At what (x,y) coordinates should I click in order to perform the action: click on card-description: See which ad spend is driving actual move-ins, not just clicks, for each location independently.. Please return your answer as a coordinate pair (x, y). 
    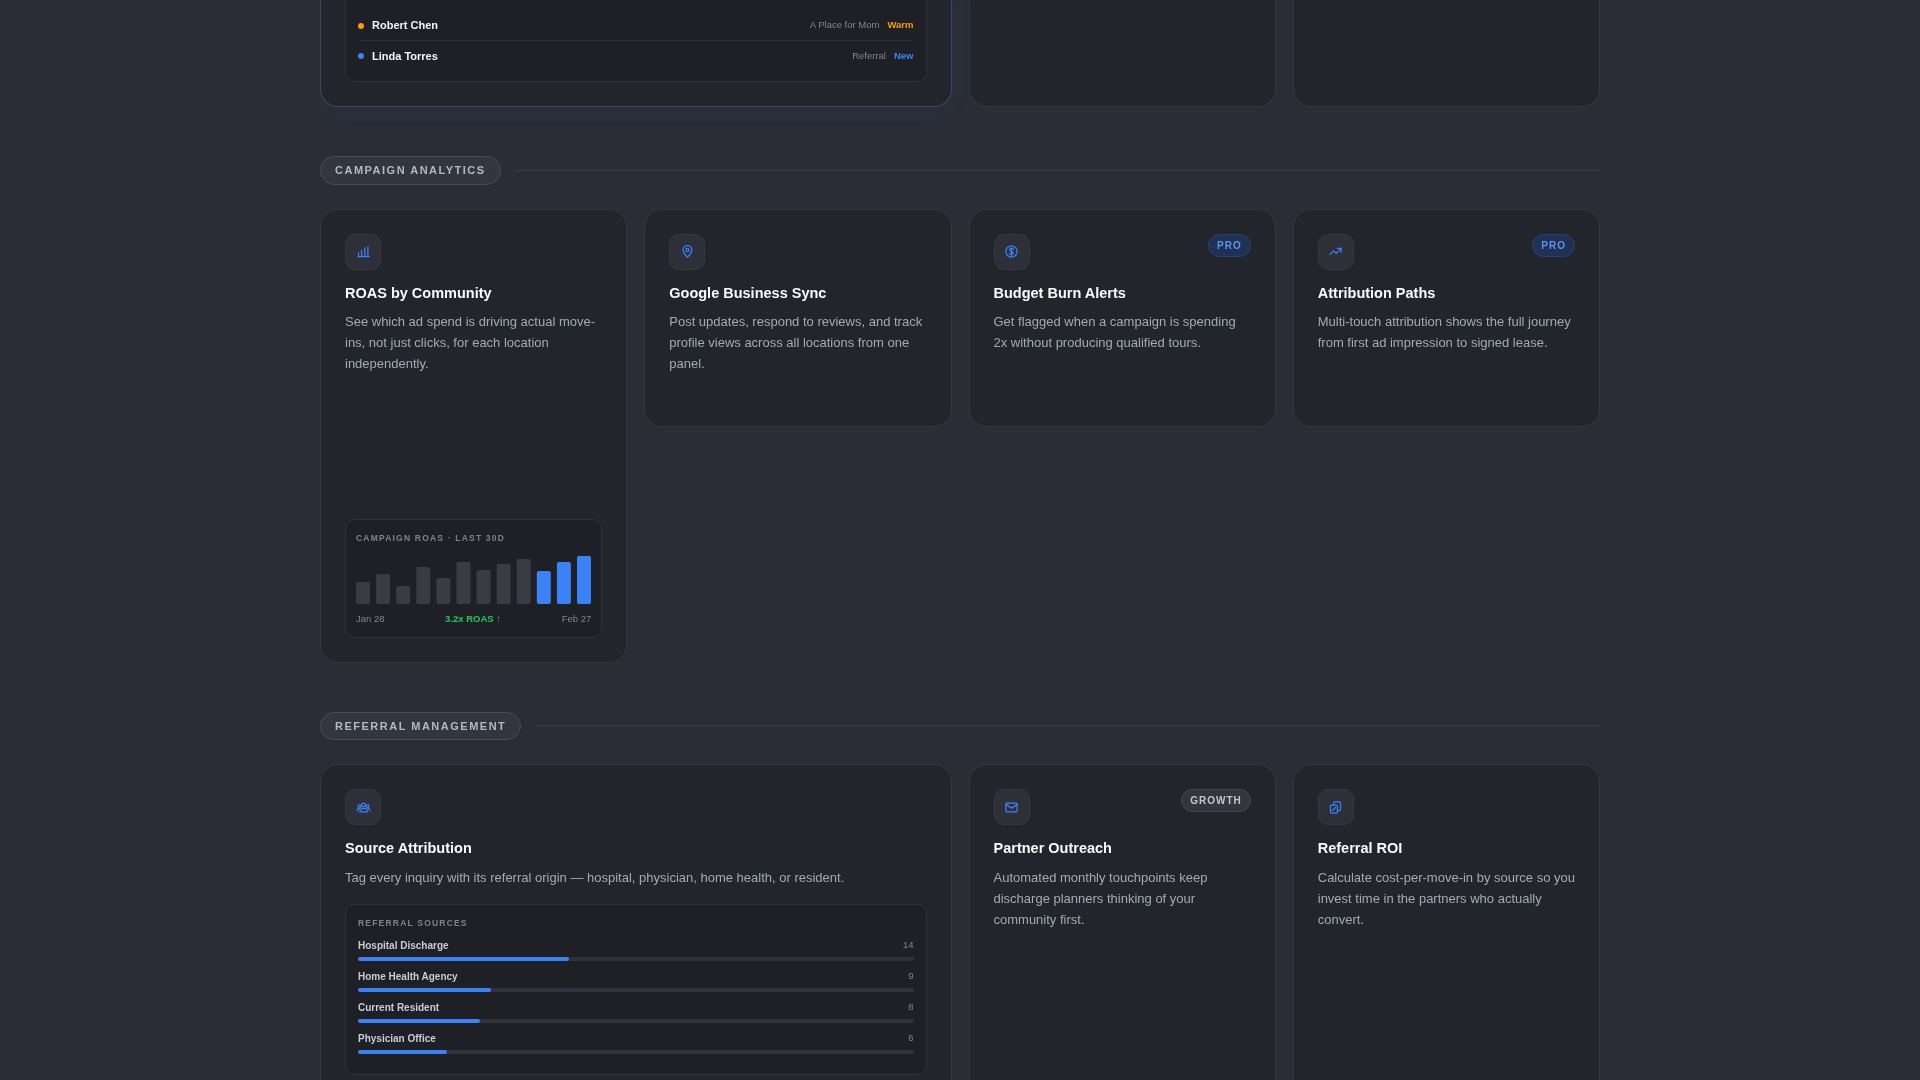
    Looking at the image, I should click on (471, 343).